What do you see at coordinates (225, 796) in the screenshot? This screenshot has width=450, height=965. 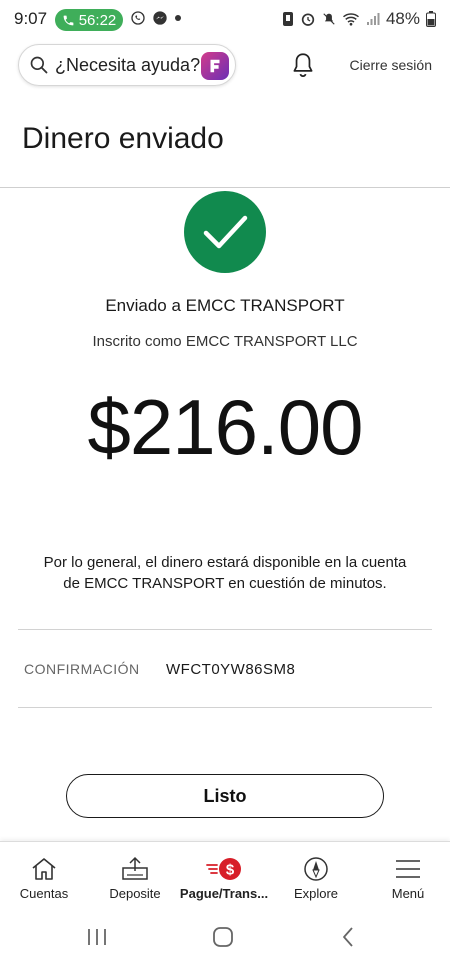 I see `done-button: Listo` at bounding box center [225, 796].